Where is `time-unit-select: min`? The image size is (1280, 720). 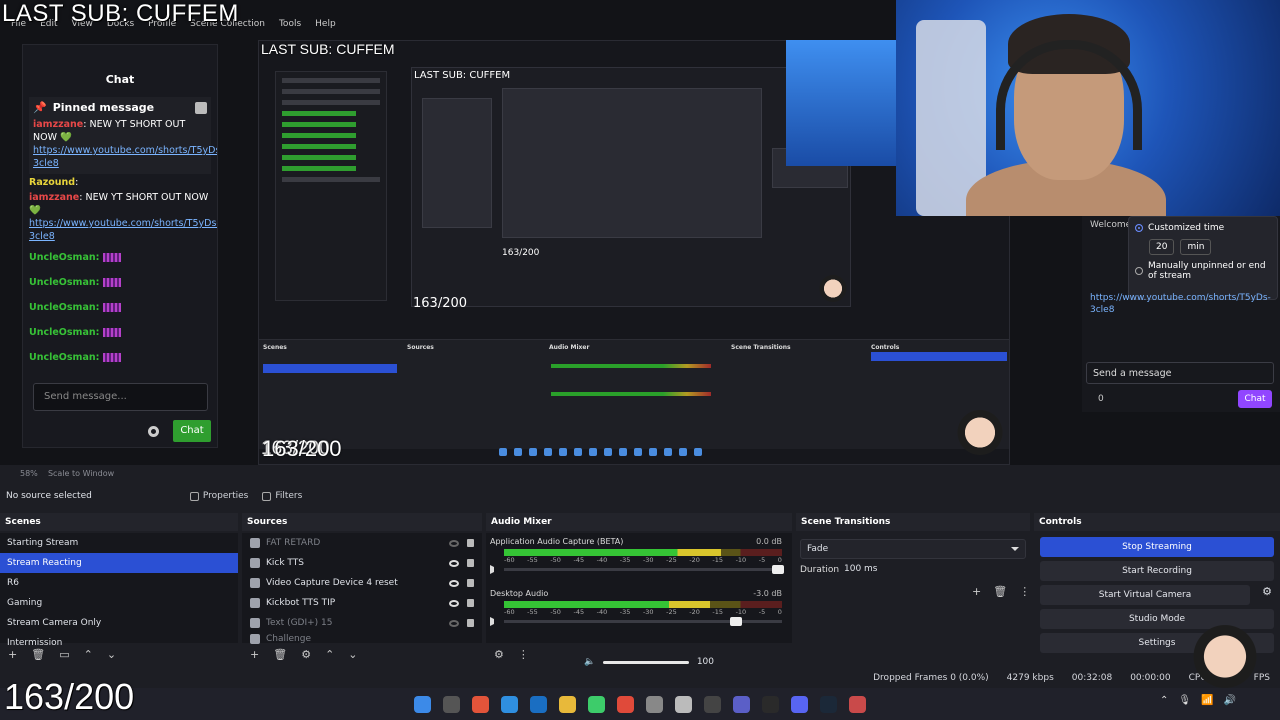
time-unit-select: min is located at coordinates (1196, 247).